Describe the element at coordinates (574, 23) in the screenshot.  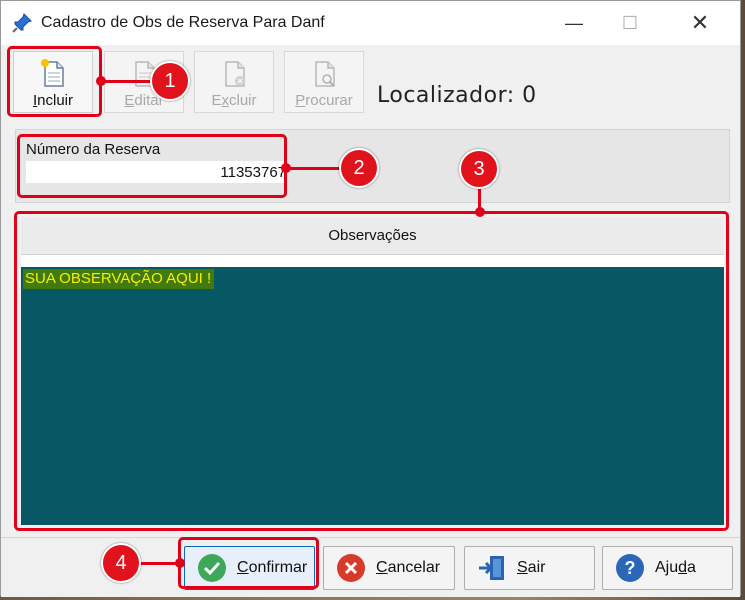
I see `minimize-button: —` at that location.